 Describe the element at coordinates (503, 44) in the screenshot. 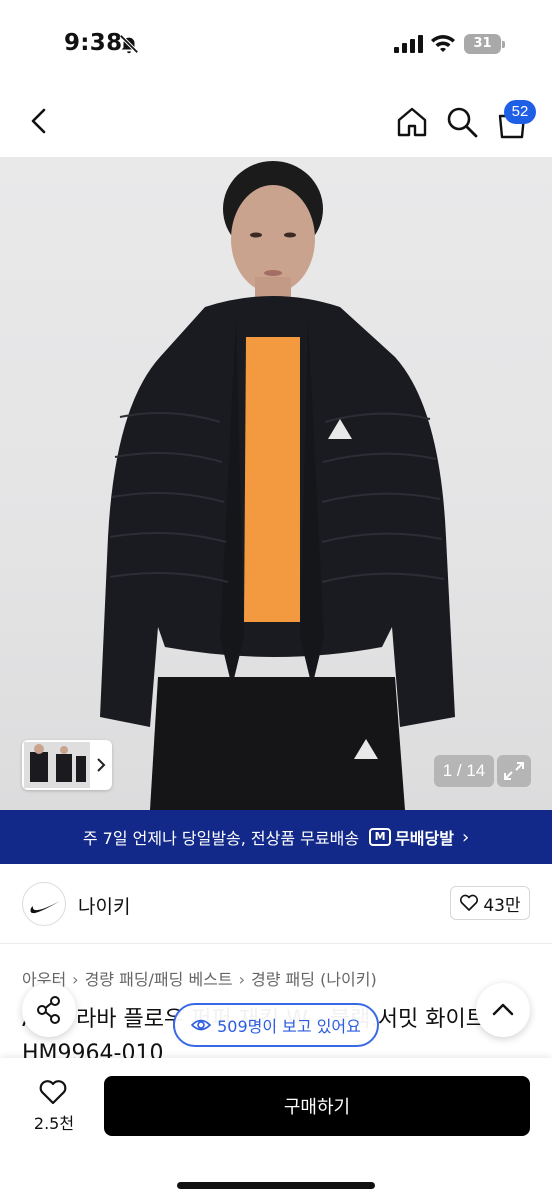

I see `battery-tip` at that location.